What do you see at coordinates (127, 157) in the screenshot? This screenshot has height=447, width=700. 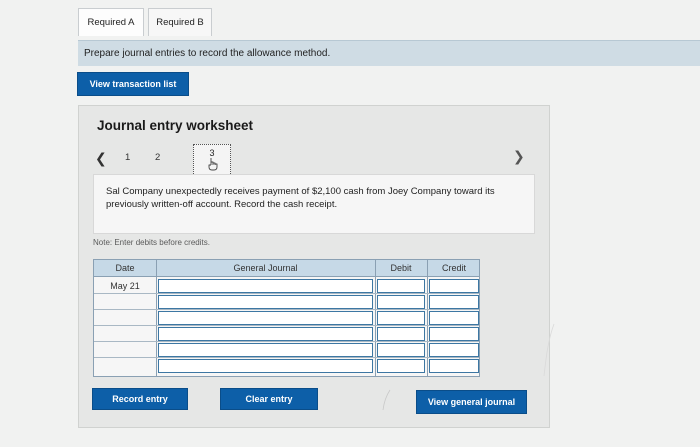 I see `pager-page-1: 1` at bounding box center [127, 157].